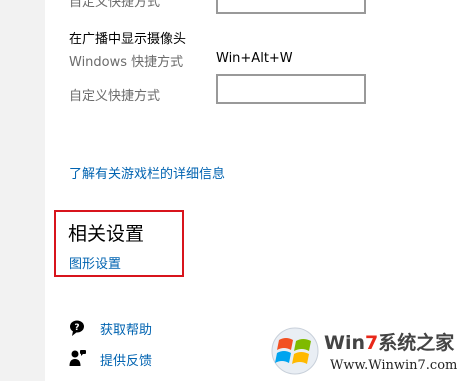 Image resolution: width=468 pixels, height=381 pixels. What do you see at coordinates (126, 328) in the screenshot?
I see `get-help-link: 获取帮助` at bounding box center [126, 328].